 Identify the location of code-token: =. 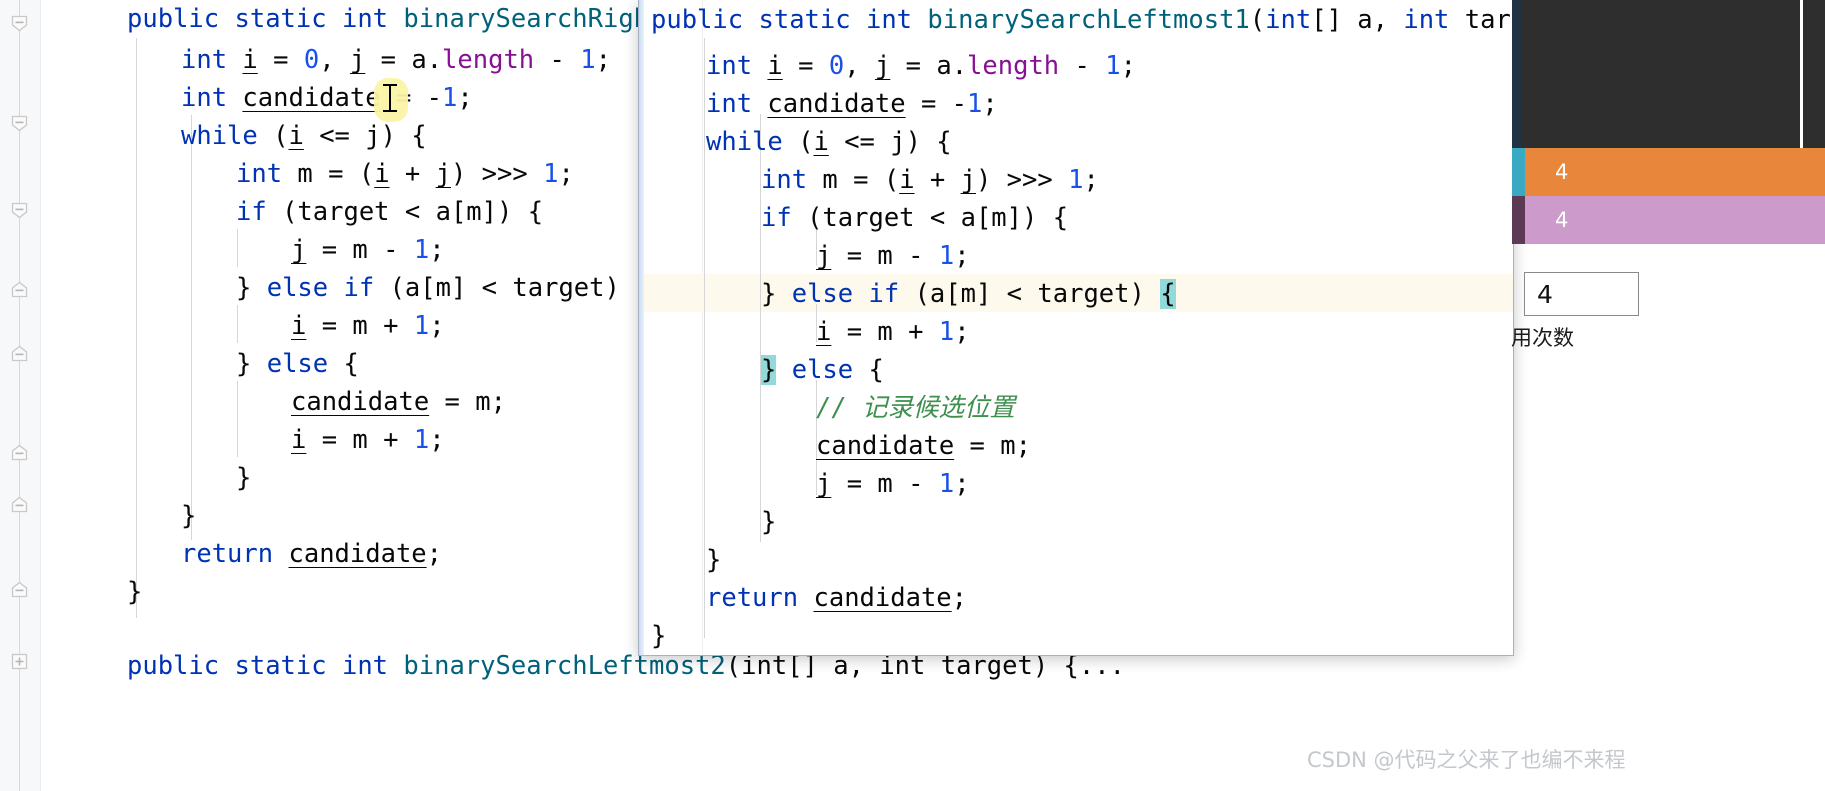
(280, 60).